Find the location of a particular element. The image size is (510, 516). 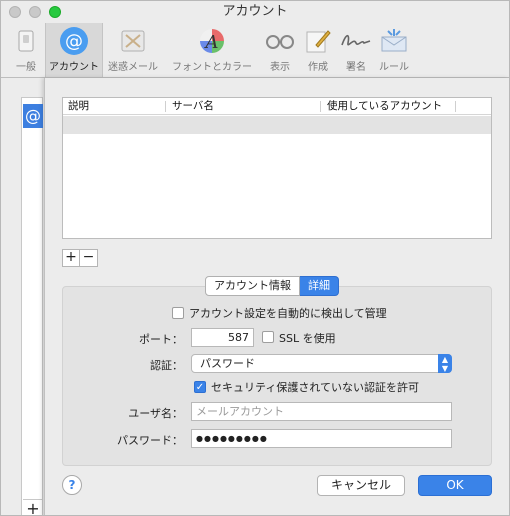

auth-select: パスワード ▲ ▼ is located at coordinates (321, 363).